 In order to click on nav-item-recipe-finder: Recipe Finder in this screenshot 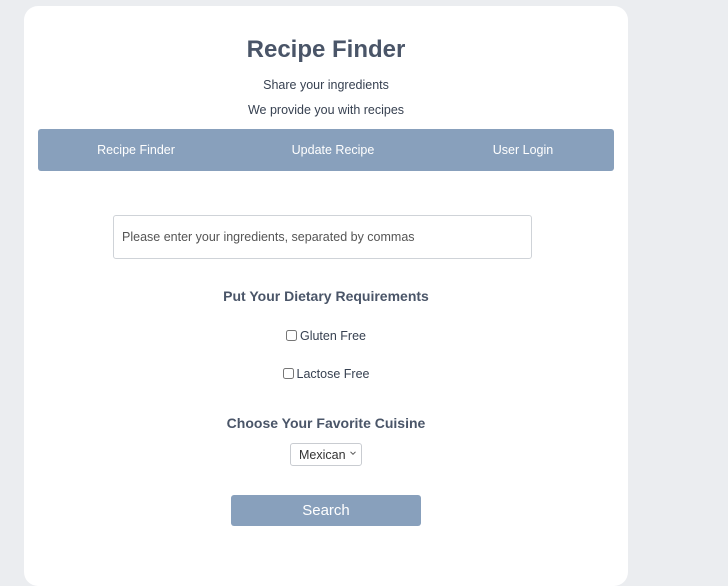, I will do `click(136, 150)`.